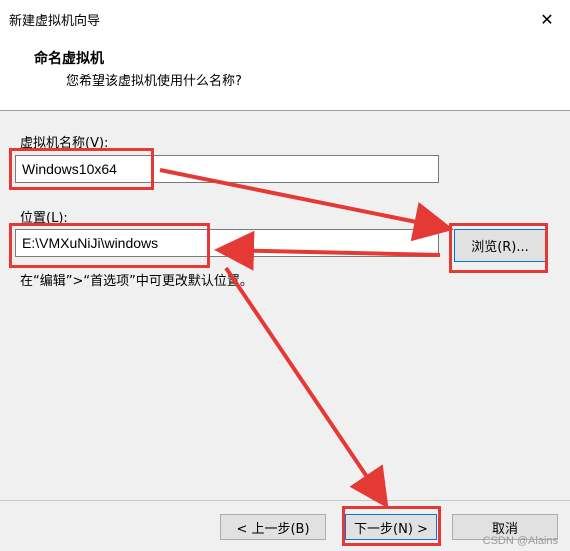 This screenshot has height=551, width=570. What do you see at coordinates (69, 59) in the screenshot?
I see `page-title: 命名虚拟机` at bounding box center [69, 59].